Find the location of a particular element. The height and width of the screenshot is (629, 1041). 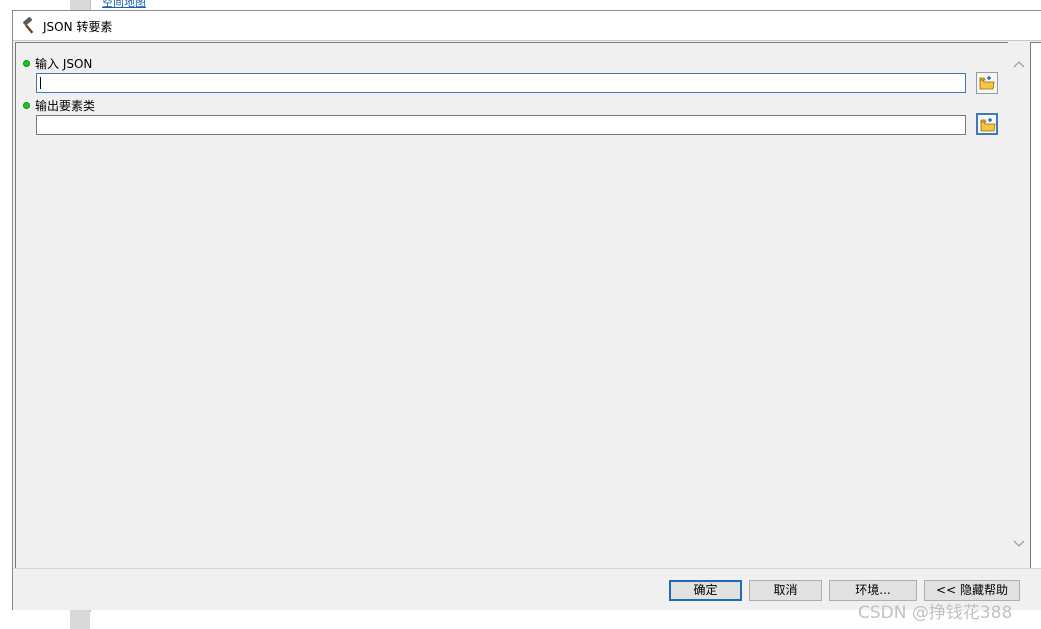

input-json-browse-button is located at coordinates (987, 83).